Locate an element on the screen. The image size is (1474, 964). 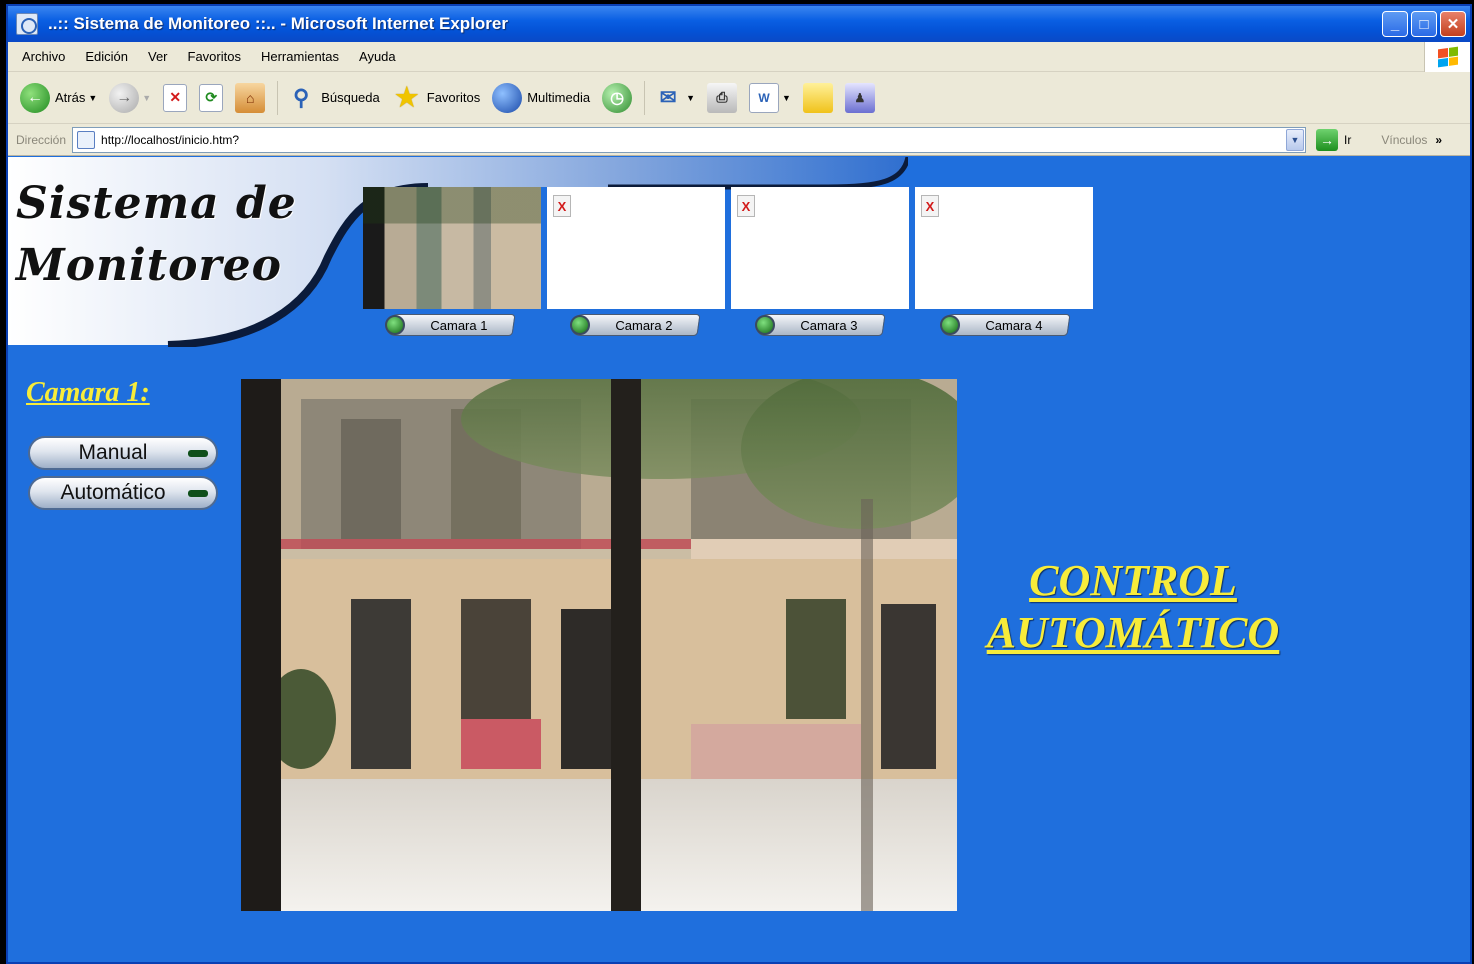
print-button: ⎙ is located at coordinates (722, 97).